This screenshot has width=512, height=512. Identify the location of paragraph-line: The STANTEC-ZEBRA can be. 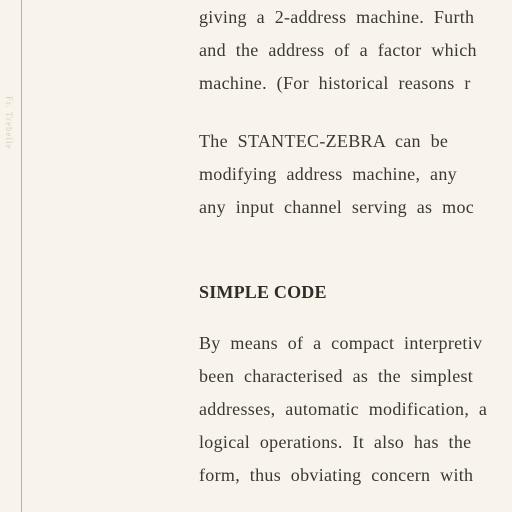
(324, 141).